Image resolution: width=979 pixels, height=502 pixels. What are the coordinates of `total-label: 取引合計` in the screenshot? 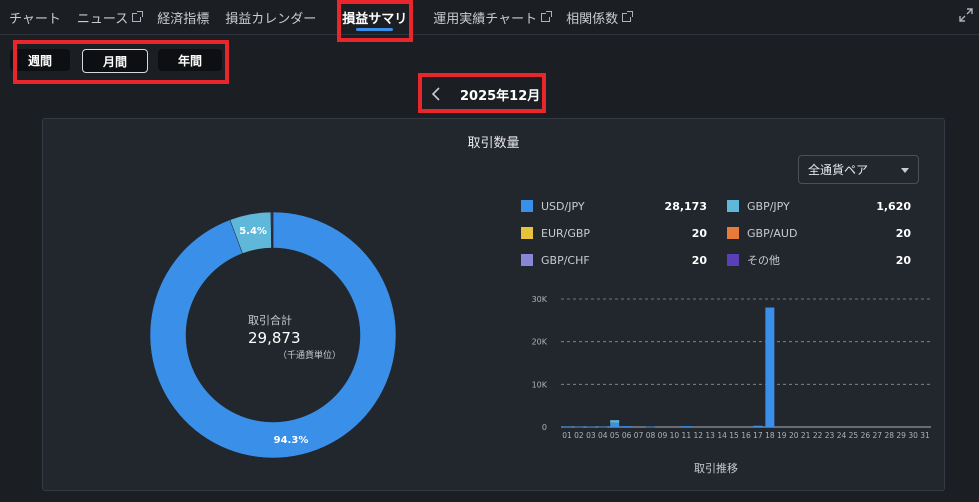 It's located at (270, 320).